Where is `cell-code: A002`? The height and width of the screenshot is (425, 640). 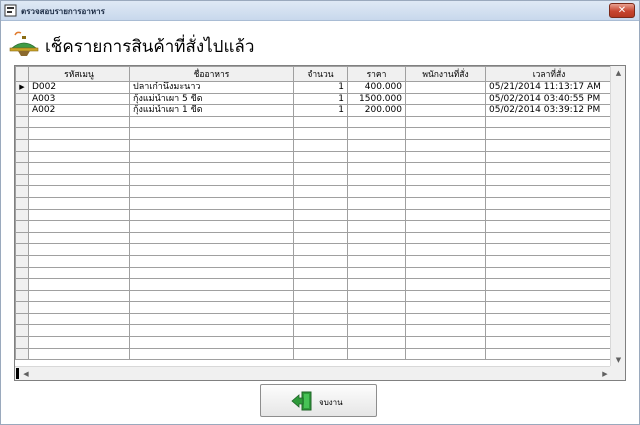 cell-code: A002 is located at coordinates (79, 110).